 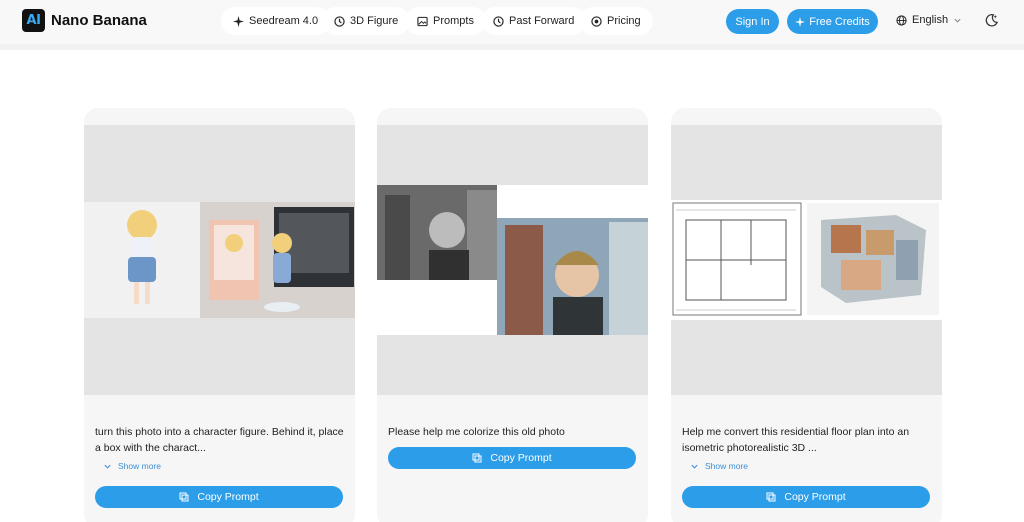 I want to click on character-figure-image, so click(x=219, y=260).